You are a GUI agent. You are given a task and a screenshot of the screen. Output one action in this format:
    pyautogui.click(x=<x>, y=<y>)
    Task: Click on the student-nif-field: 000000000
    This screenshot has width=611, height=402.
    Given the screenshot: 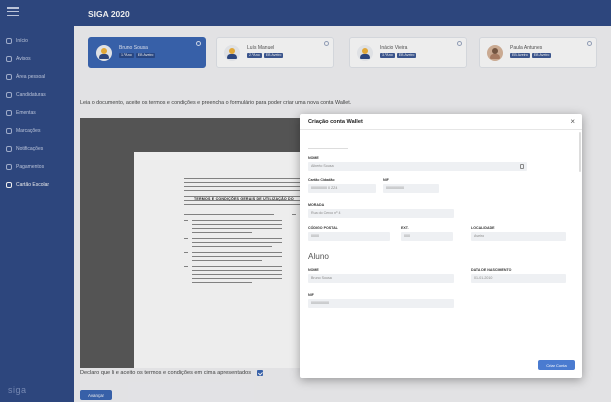 What is the action you would take?
    pyautogui.click(x=381, y=303)
    